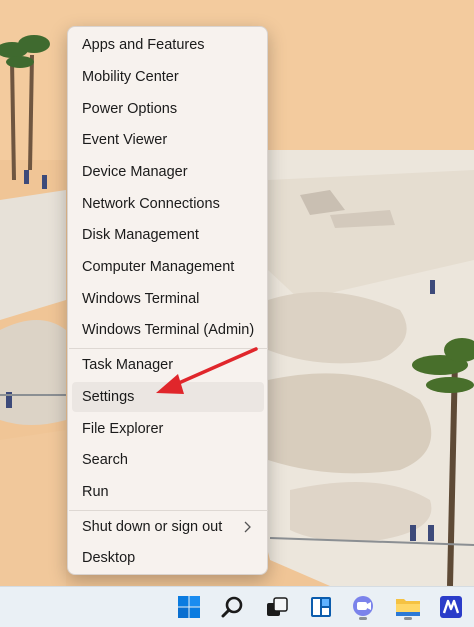 The height and width of the screenshot is (627, 474). What do you see at coordinates (140, 235) in the screenshot?
I see `menu-item-label: Disk Management` at bounding box center [140, 235].